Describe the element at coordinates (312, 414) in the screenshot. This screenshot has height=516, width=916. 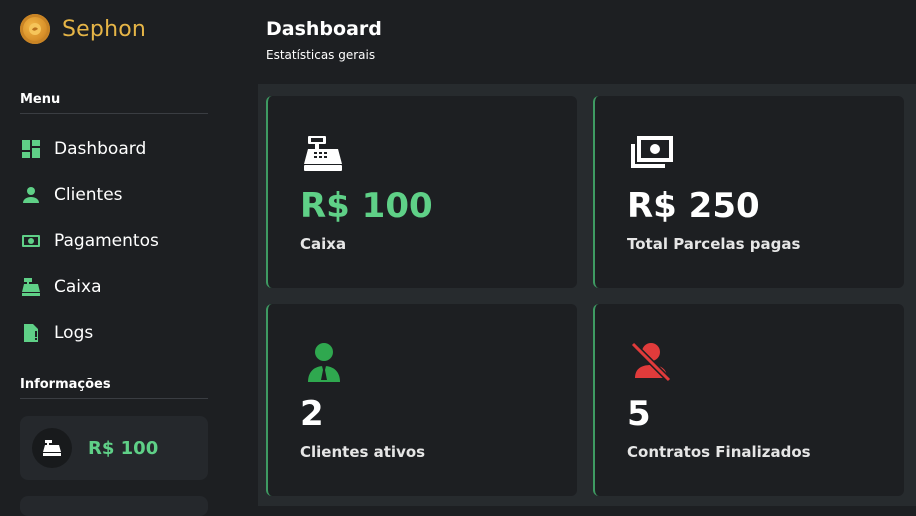
I see `stat-value: 2` at that location.